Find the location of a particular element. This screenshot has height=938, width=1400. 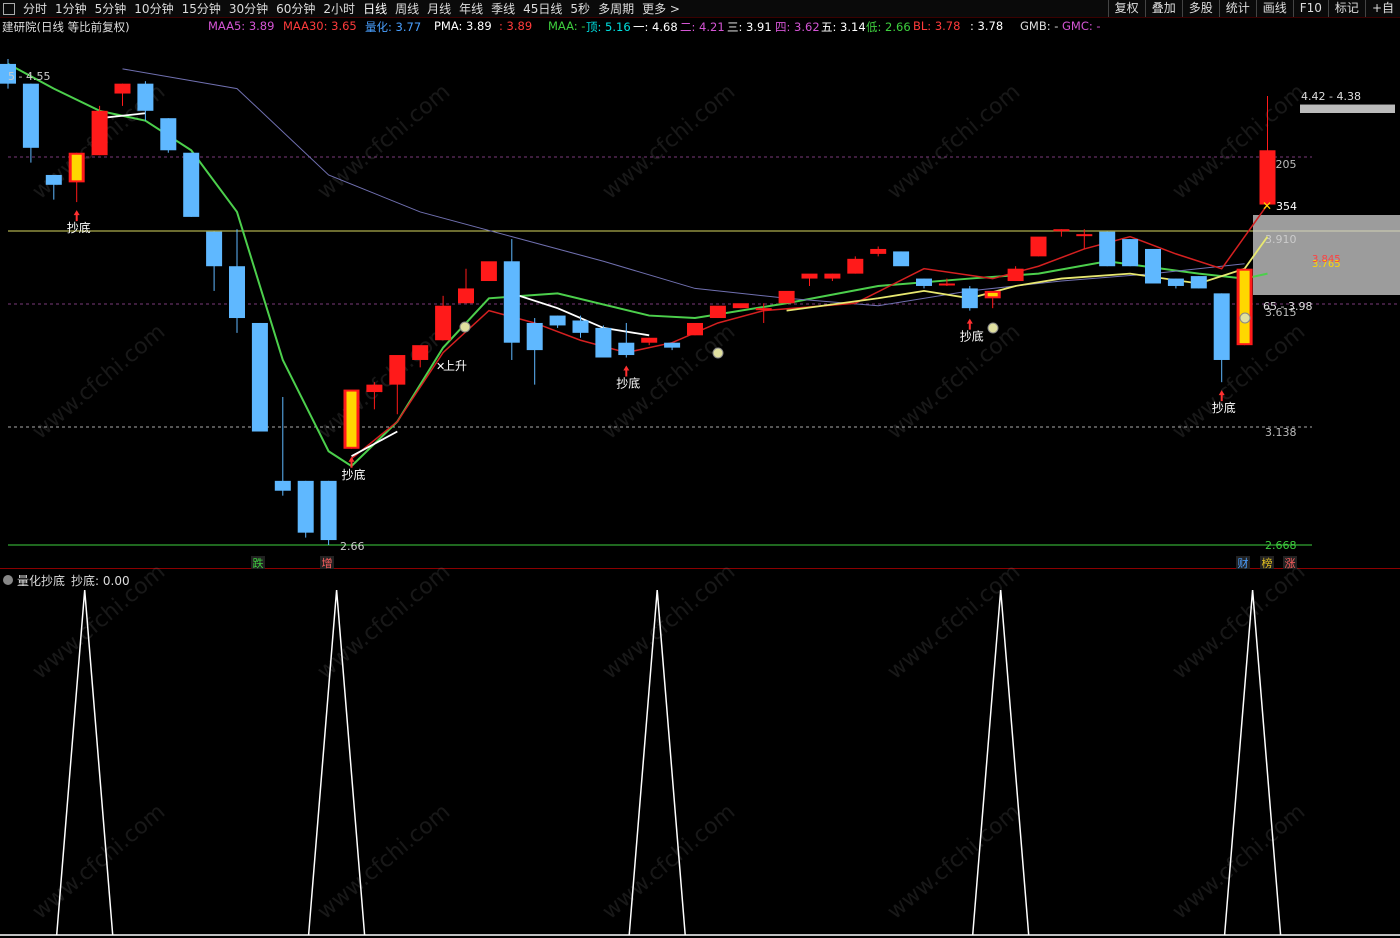

bottom-tag: 榜 is located at coordinates (1267, 563).